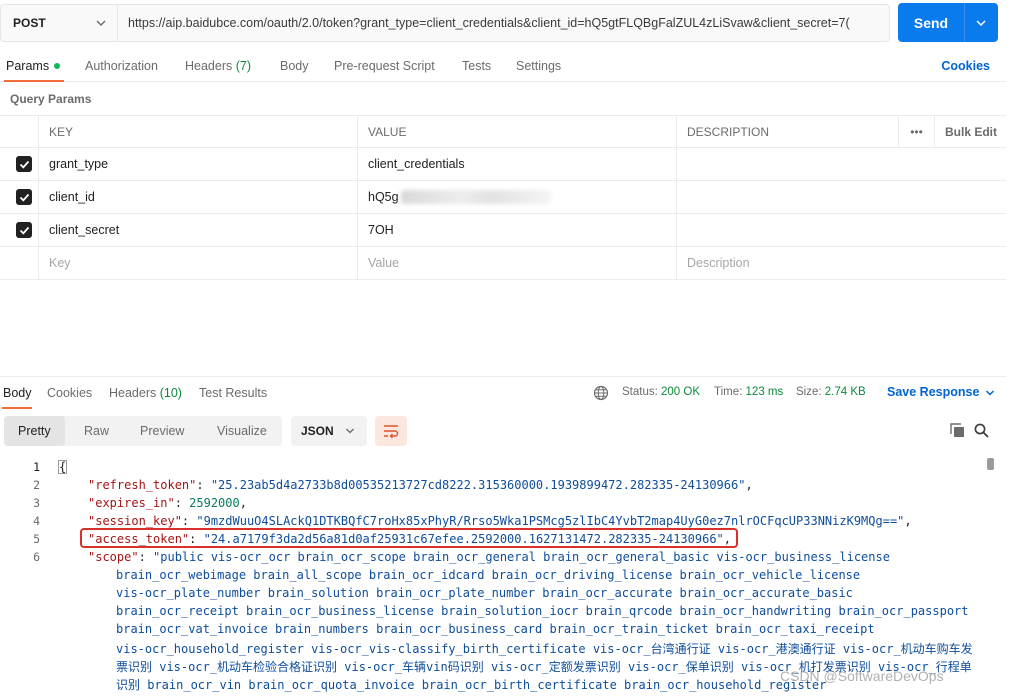  Describe the element at coordinates (17, 393) in the screenshot. I see `response-tab-body: Body` at that location.